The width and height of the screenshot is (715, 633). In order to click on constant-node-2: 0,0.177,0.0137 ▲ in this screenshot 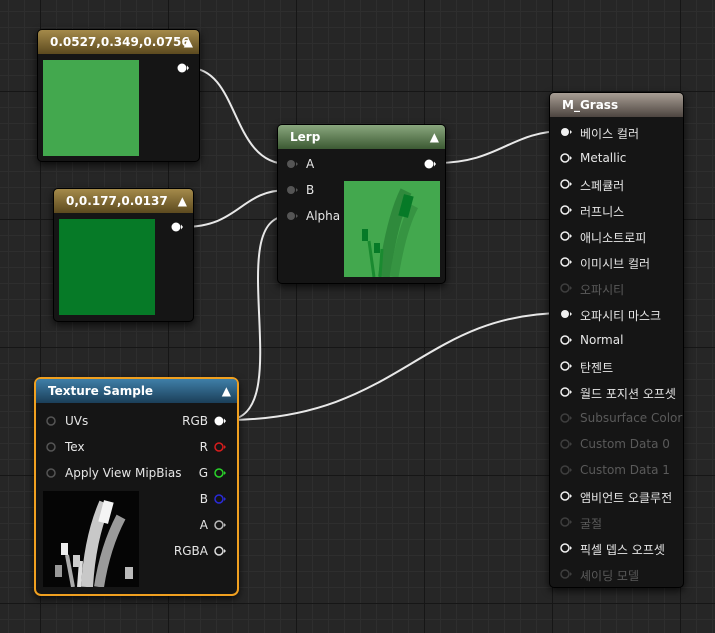, I will do `click(123, 255)`.